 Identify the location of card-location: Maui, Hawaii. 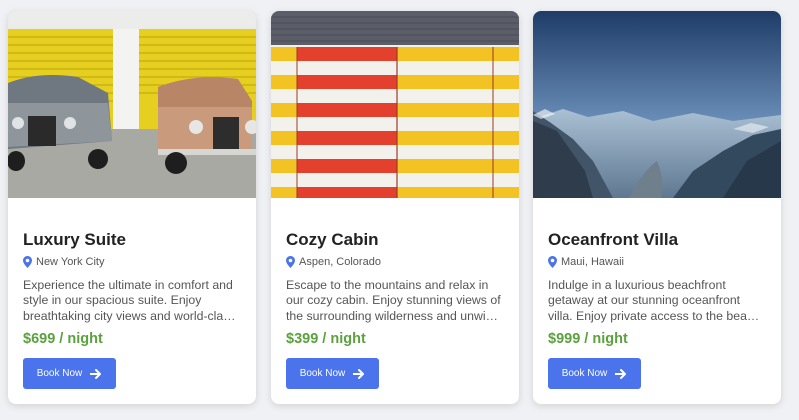
(586, 262).